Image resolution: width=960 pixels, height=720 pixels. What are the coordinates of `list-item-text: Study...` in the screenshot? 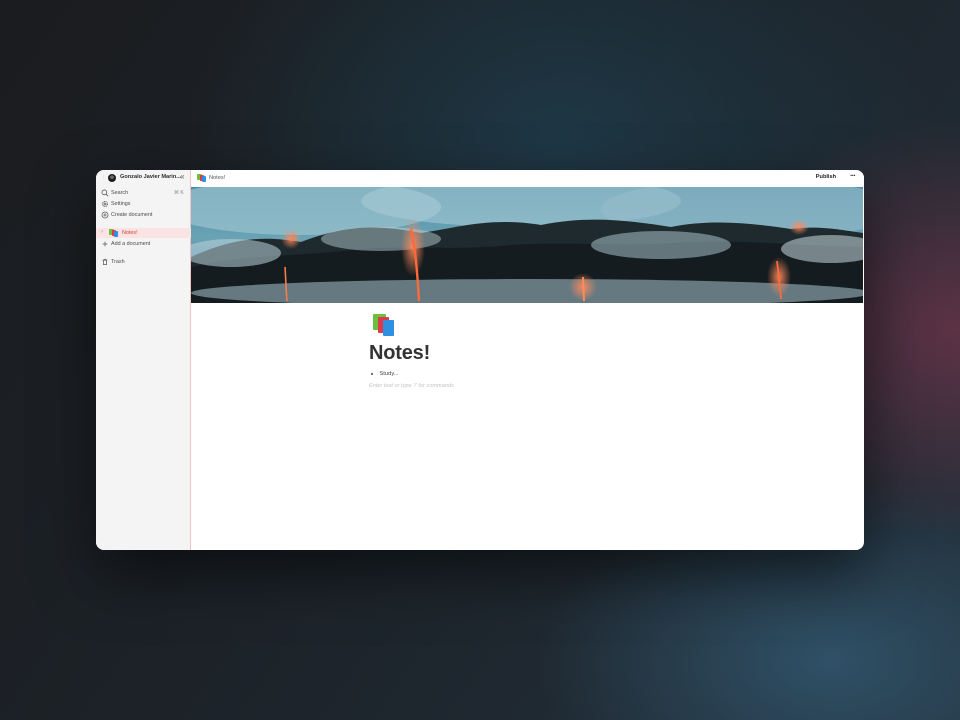 It's located at (389, 374).